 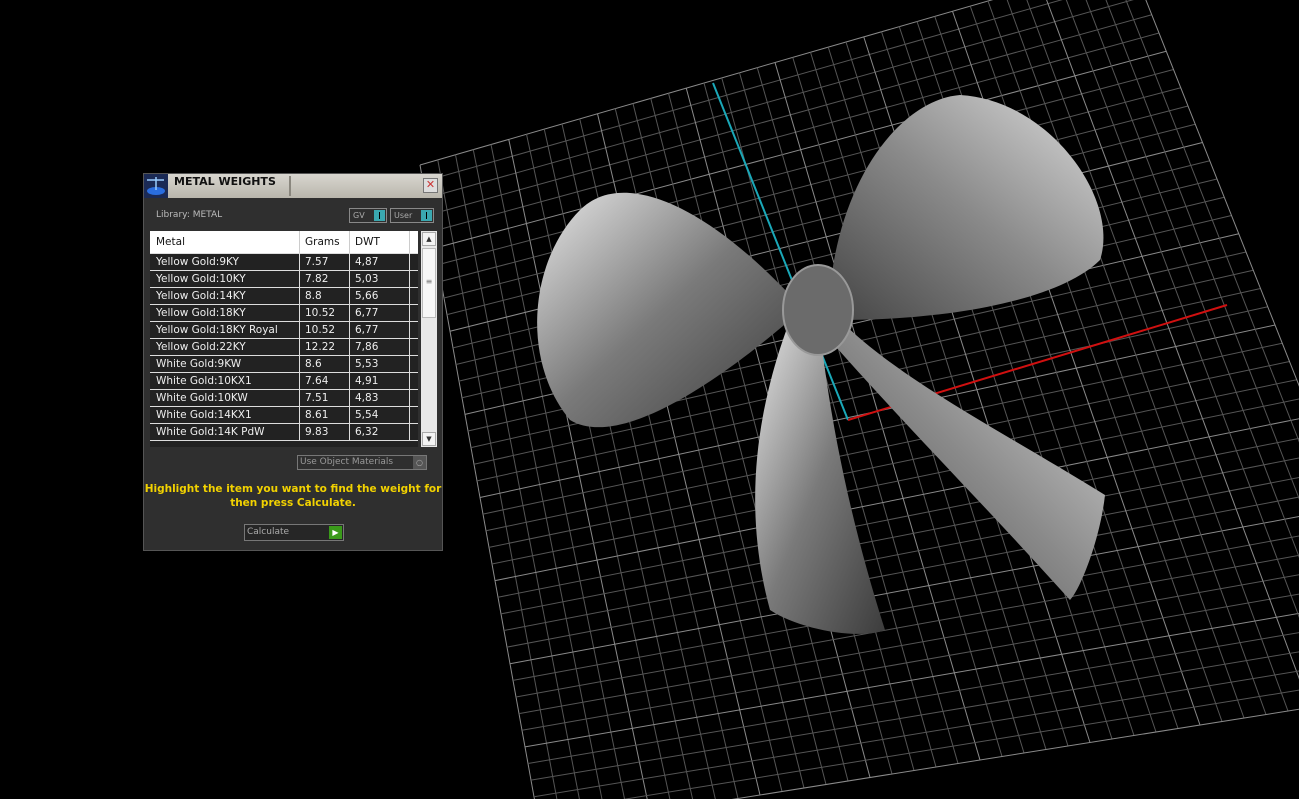 I want to click on cell-grams: 7.82, so click(x=325, y=279).